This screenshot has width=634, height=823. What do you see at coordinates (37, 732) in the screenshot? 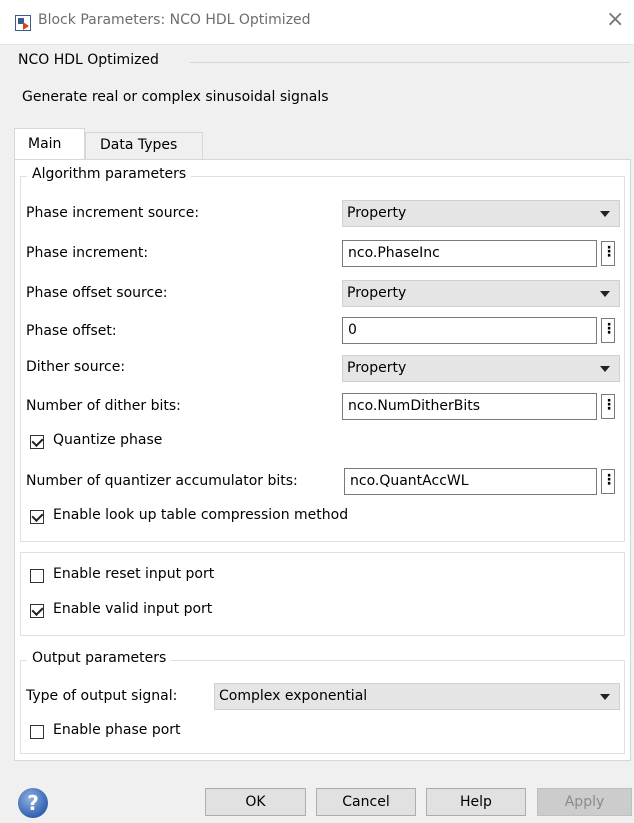
I see `enable-phase-port-checkbox` at bounding box center [37, 732].